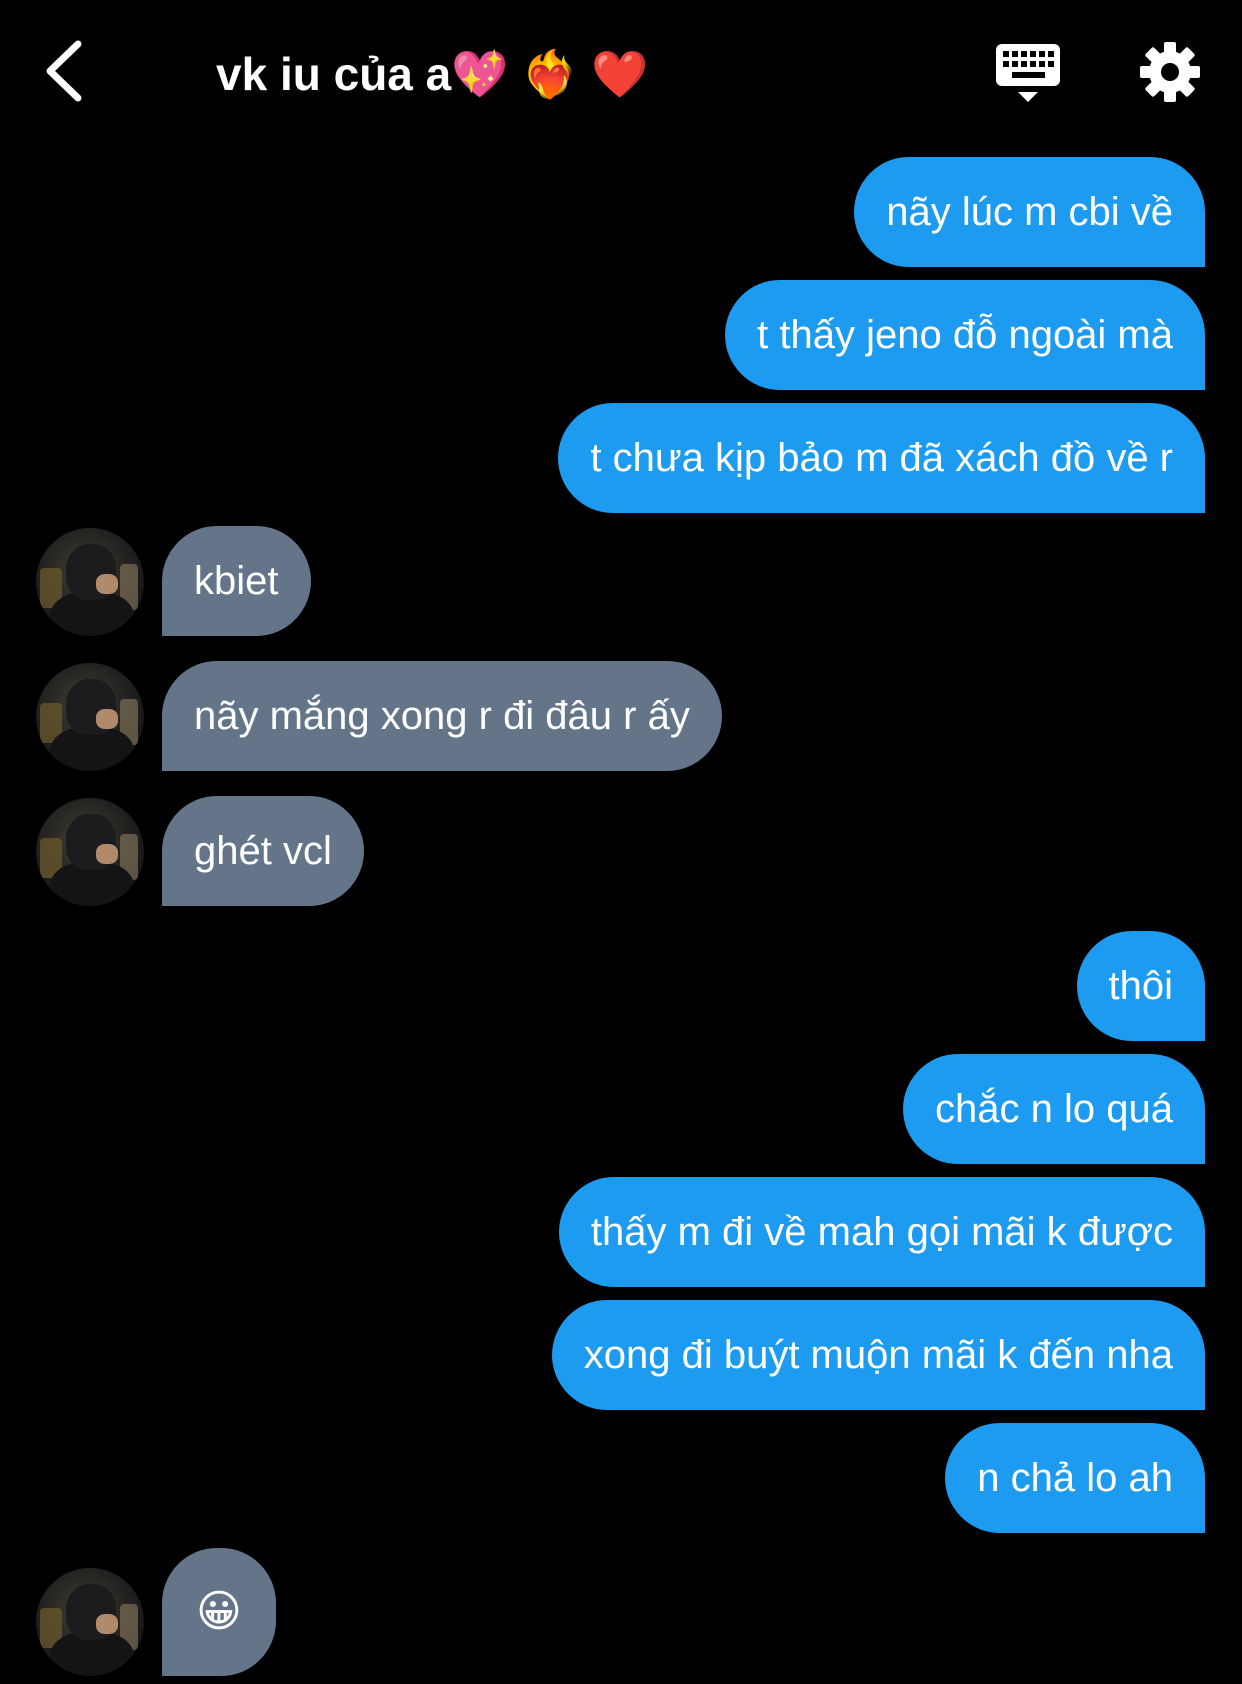 This screenshot has width=1242, height=1684. What do you see at coordinates (442, 716) in the screenshot?
I see `message-bubble-incoming: nãy mắng xong r đi đâu r ấy` at bounding box center [442, 716].